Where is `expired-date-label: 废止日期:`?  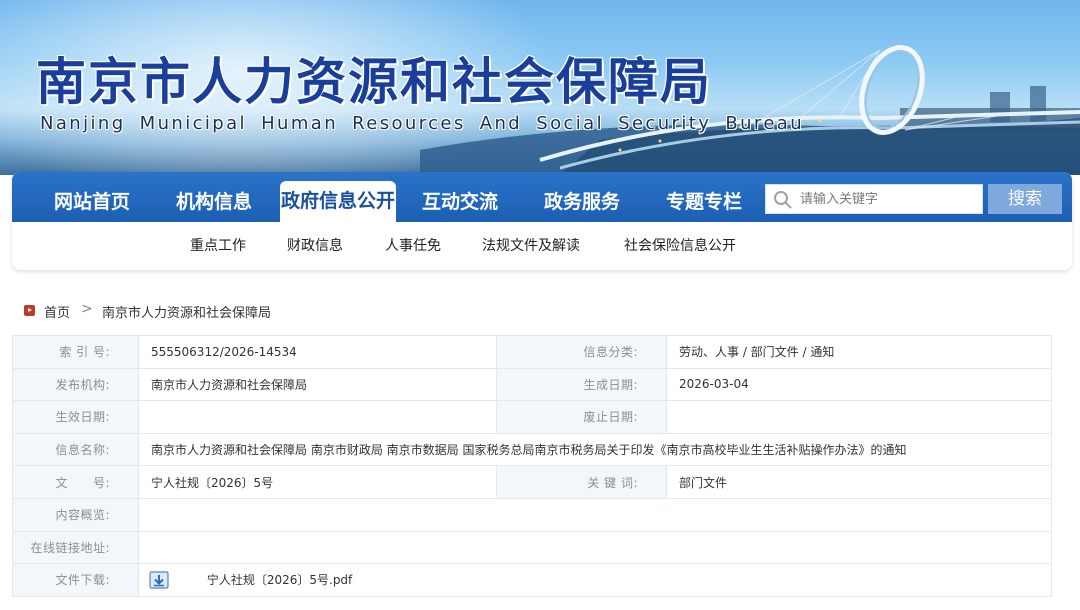 expired-date-label: 废止日期: is located at coordinates (581, 417).